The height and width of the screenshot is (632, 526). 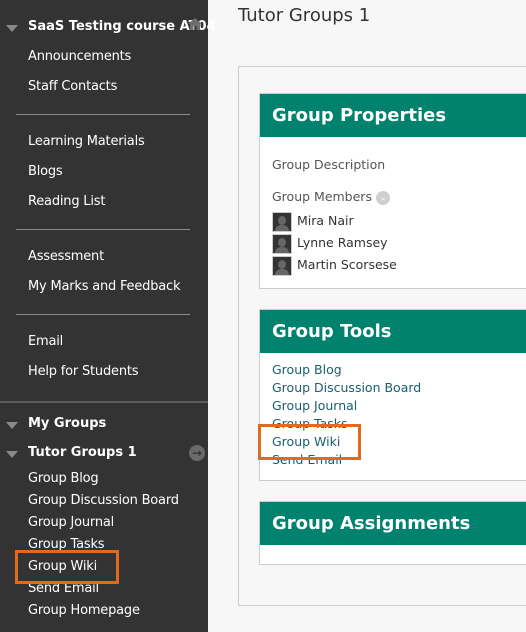 What do you see at coordinates (195, 24) in the screenshot?
I see `home-icon` at bounding box center [195, 24].